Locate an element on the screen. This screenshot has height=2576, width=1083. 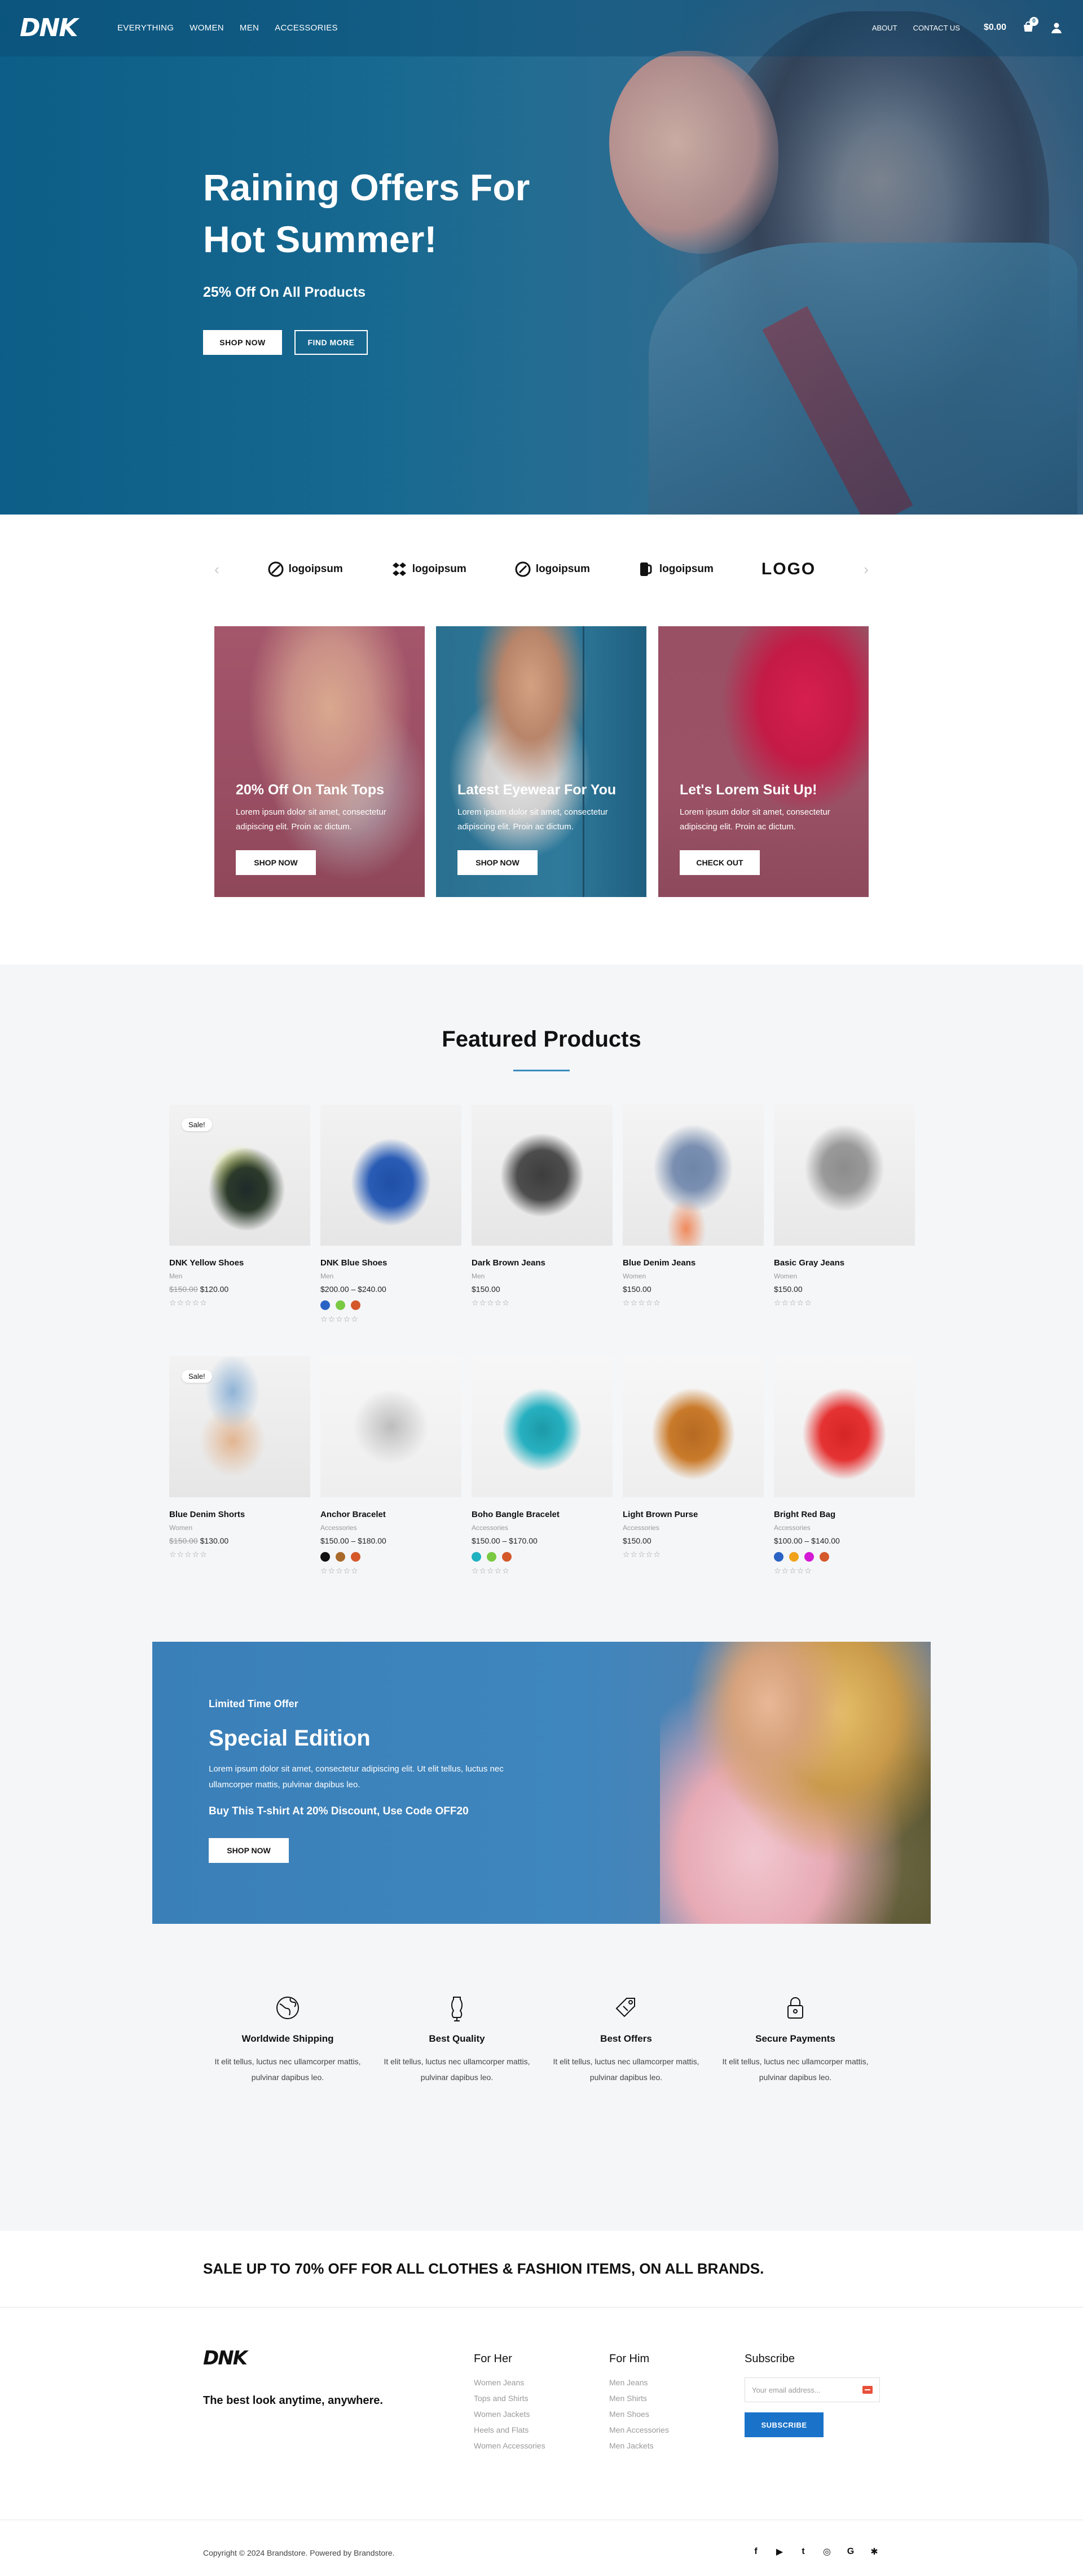
footer-link-men-jeans: Men Jeans is located at coordinates (639, 2383).